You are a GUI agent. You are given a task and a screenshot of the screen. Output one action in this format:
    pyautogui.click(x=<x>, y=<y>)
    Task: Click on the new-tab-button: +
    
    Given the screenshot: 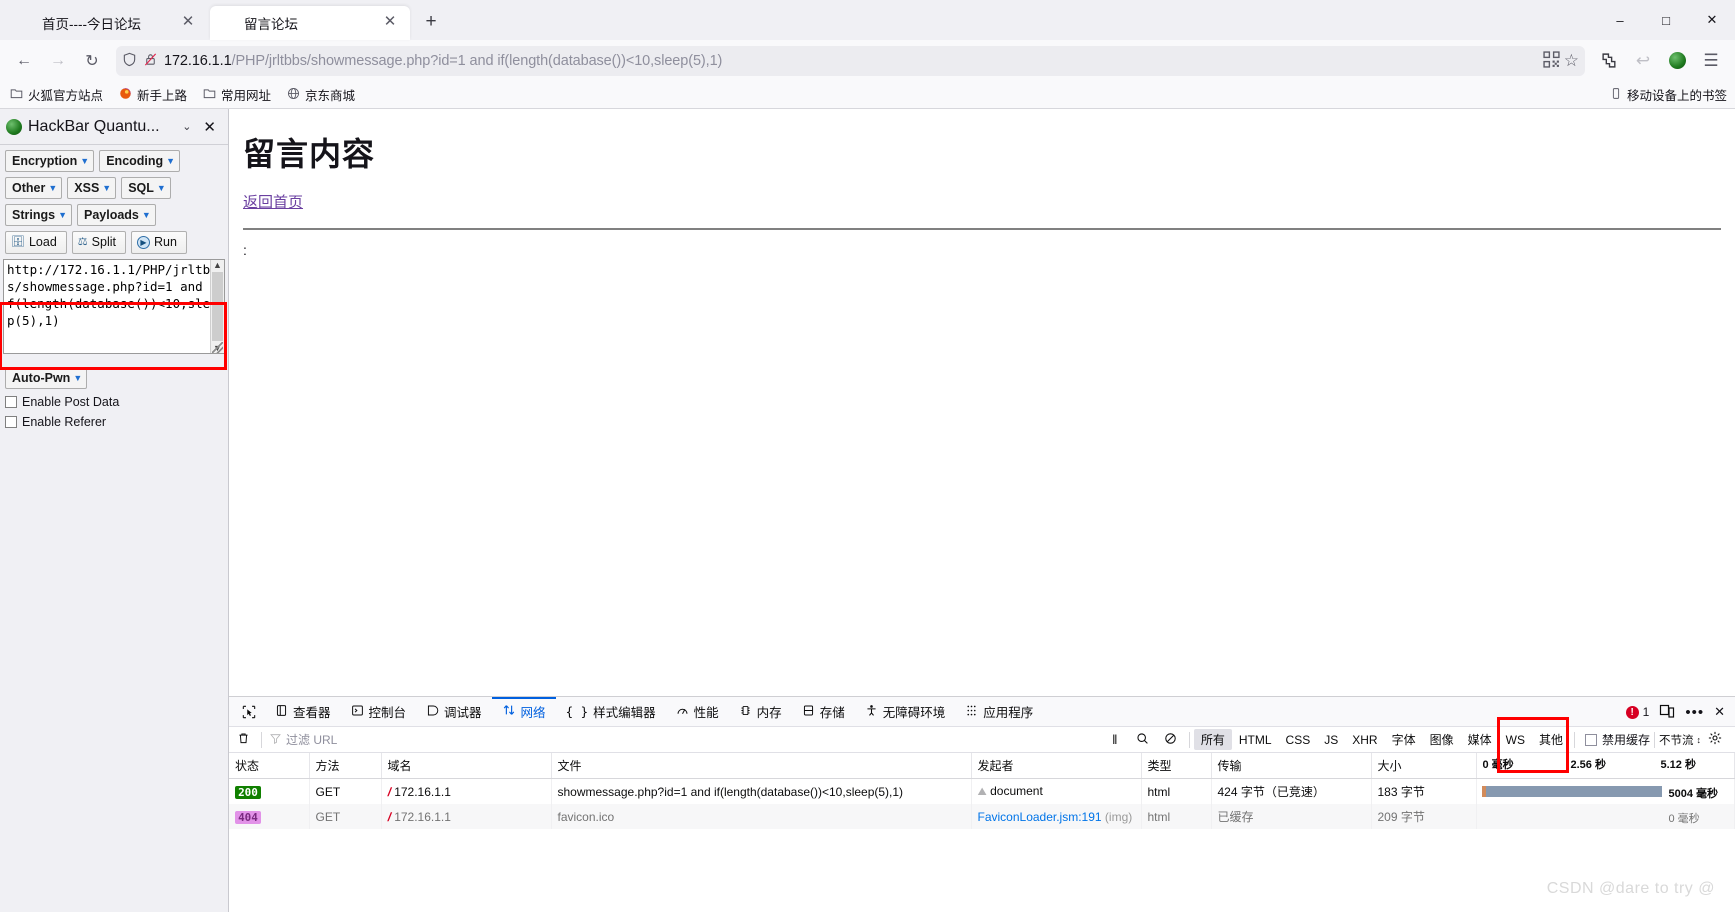 What is the action you would take?
    pyautogui.click(x=431, y=23)
    